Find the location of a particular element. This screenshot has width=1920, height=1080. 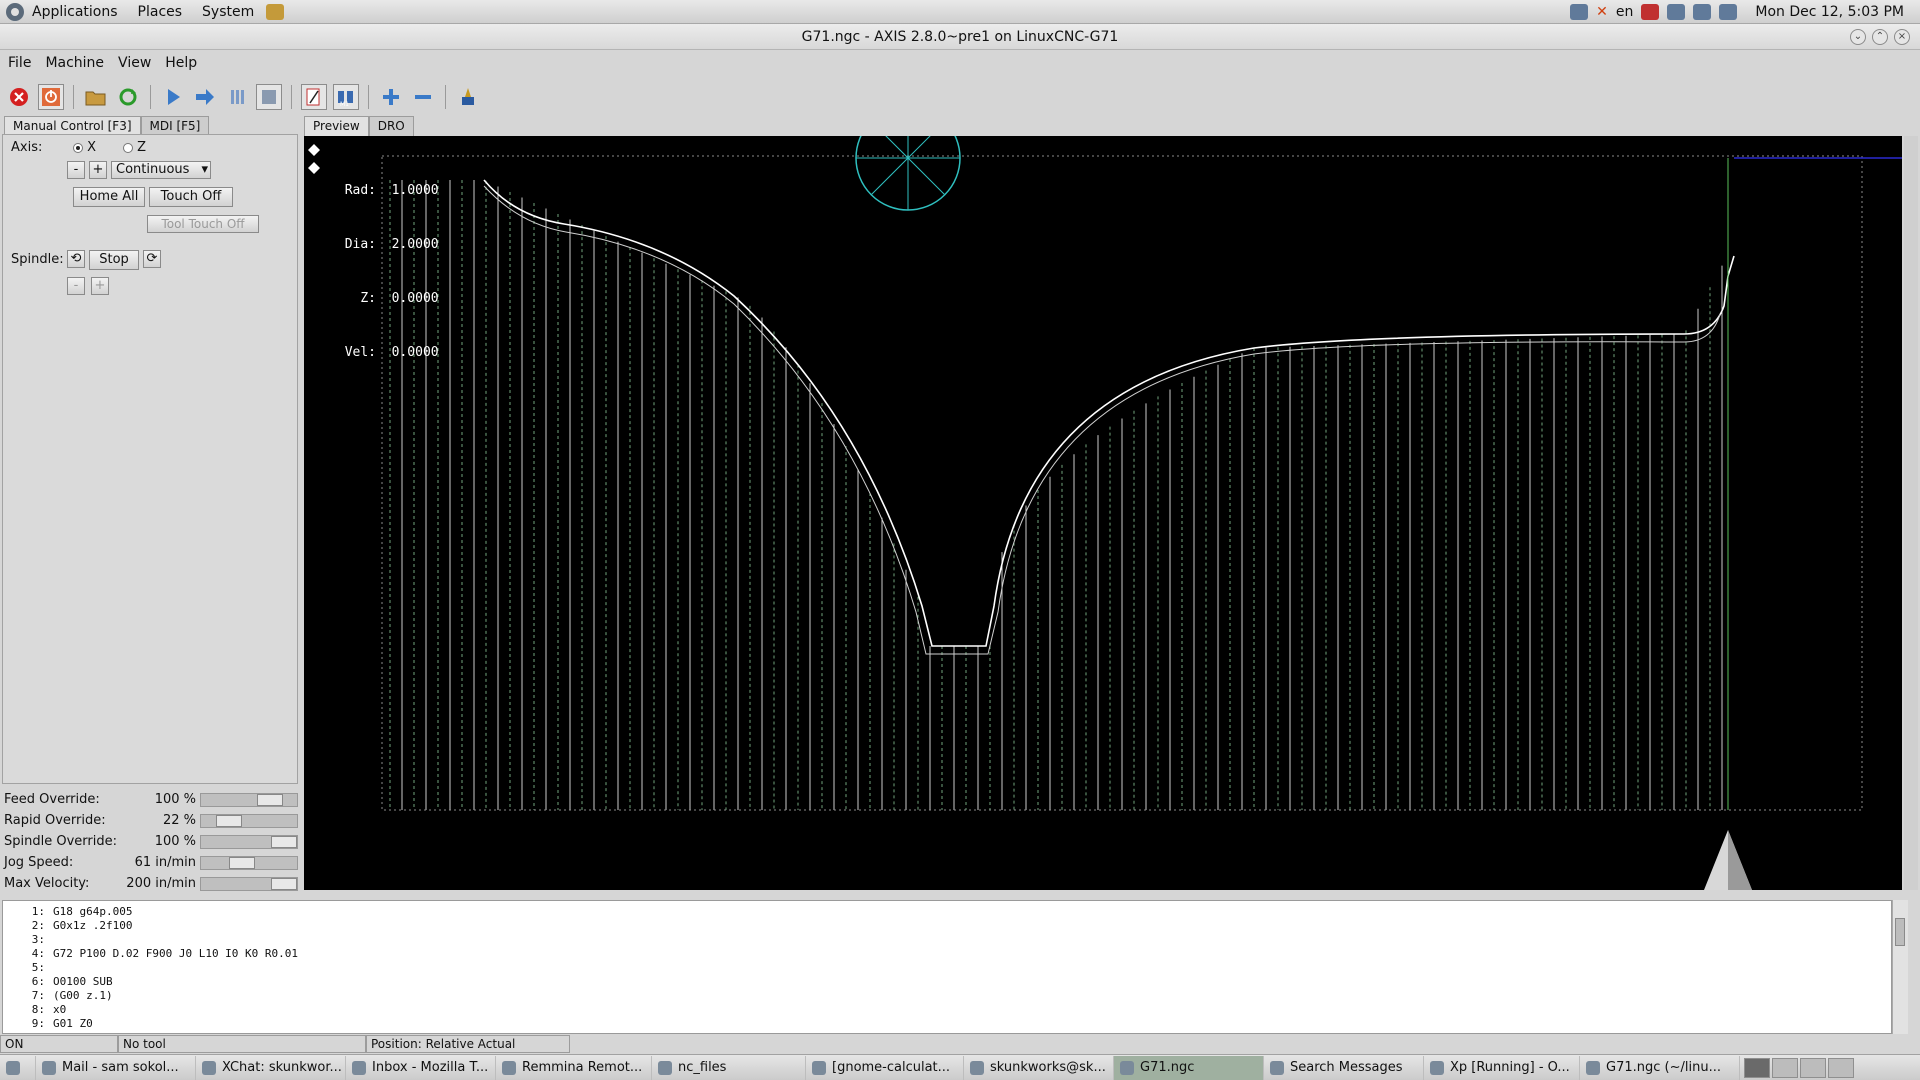

scroll-thumb is located at coordinates (1900, 932).